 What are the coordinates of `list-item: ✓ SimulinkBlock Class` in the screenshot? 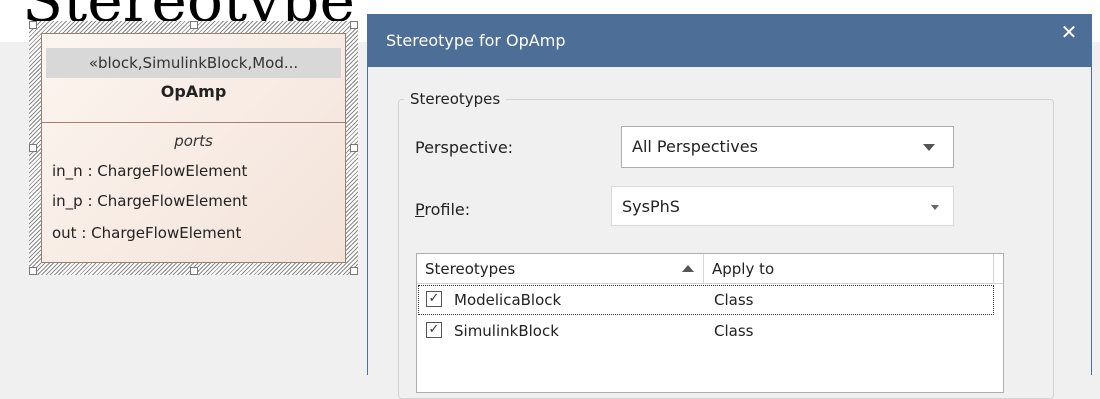 It's located at (706, 331).